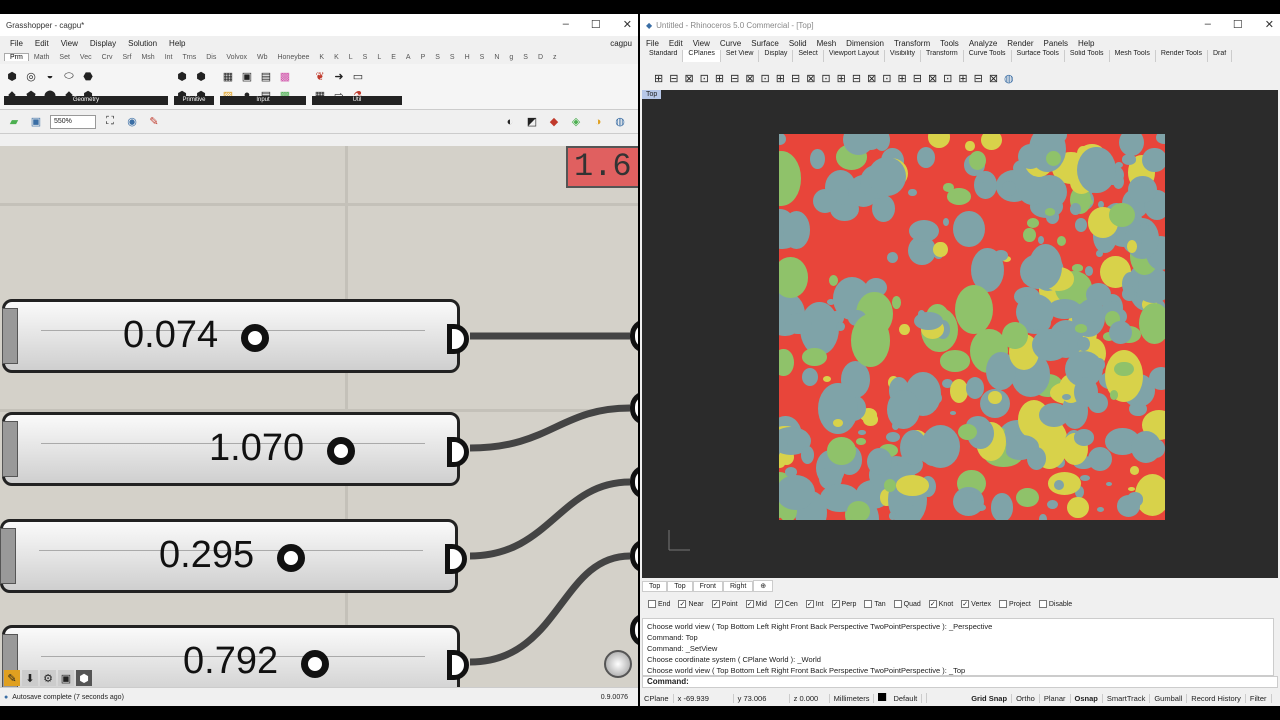  Describe the element at coordinates (48, 678) in the screenshot. I see `python-icon: ⚙` at that location.